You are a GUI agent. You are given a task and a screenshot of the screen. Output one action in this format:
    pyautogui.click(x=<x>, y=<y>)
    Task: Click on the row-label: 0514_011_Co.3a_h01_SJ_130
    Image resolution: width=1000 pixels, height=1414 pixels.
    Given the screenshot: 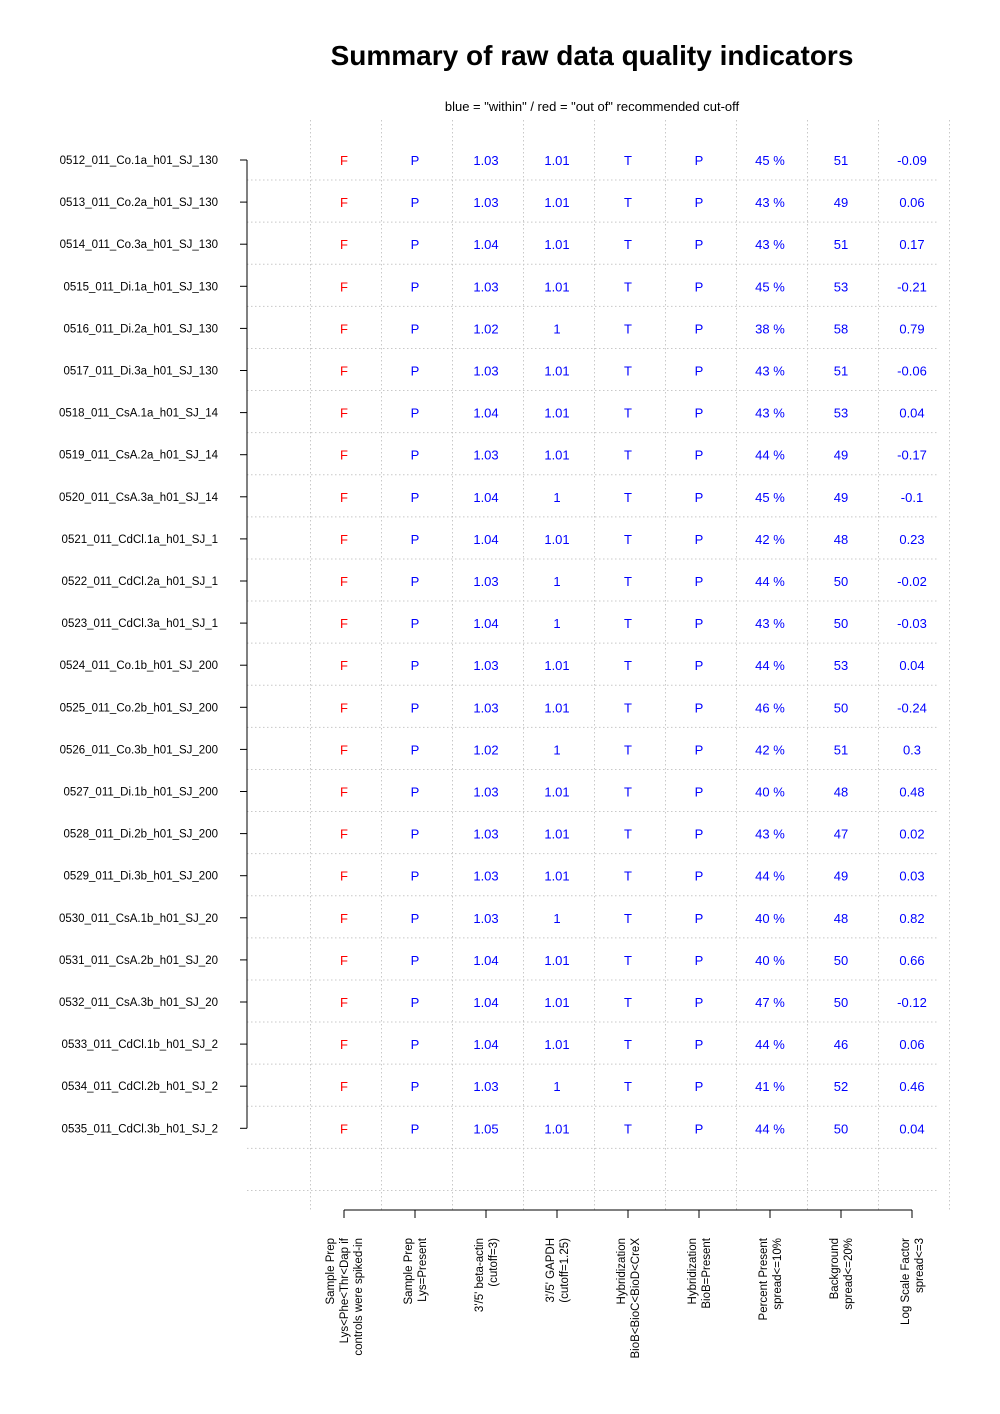 What is the action you would take?
    pyautogui.click(x=139, y=245)
    